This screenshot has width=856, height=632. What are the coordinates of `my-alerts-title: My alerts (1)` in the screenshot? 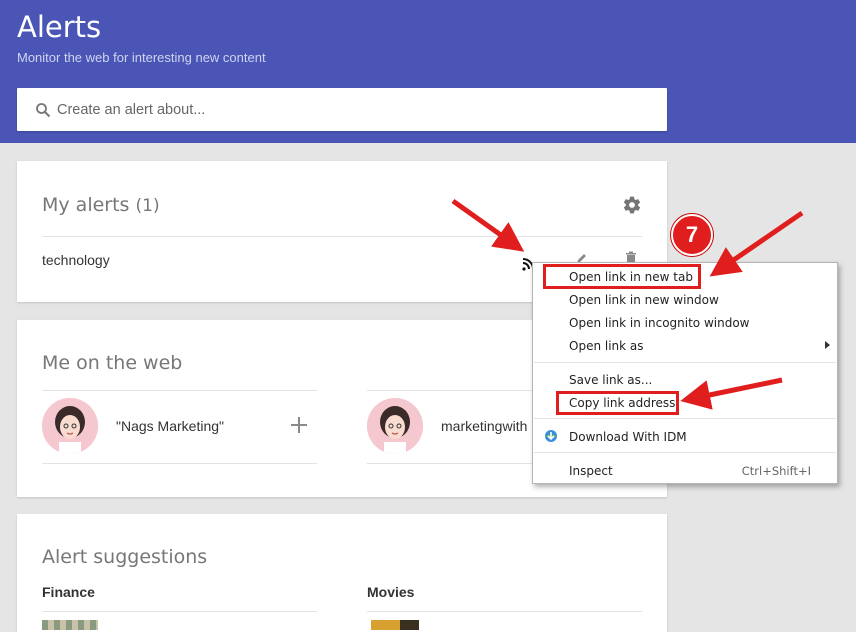 It's located at (101, 205).